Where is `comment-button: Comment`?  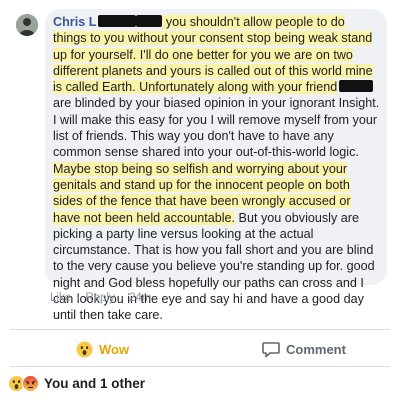
comment-button: Comment is located at coordinates (304, 349).